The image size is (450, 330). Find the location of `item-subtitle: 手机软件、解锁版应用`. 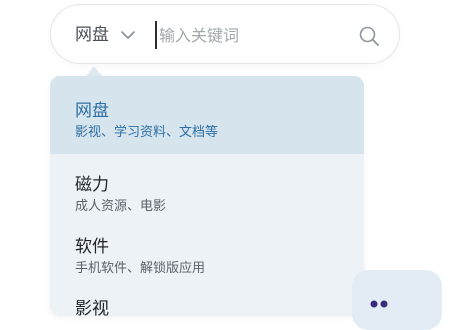

item-subtitle: 手机软件、解锁版应用 is located at coordinates (140, 268).